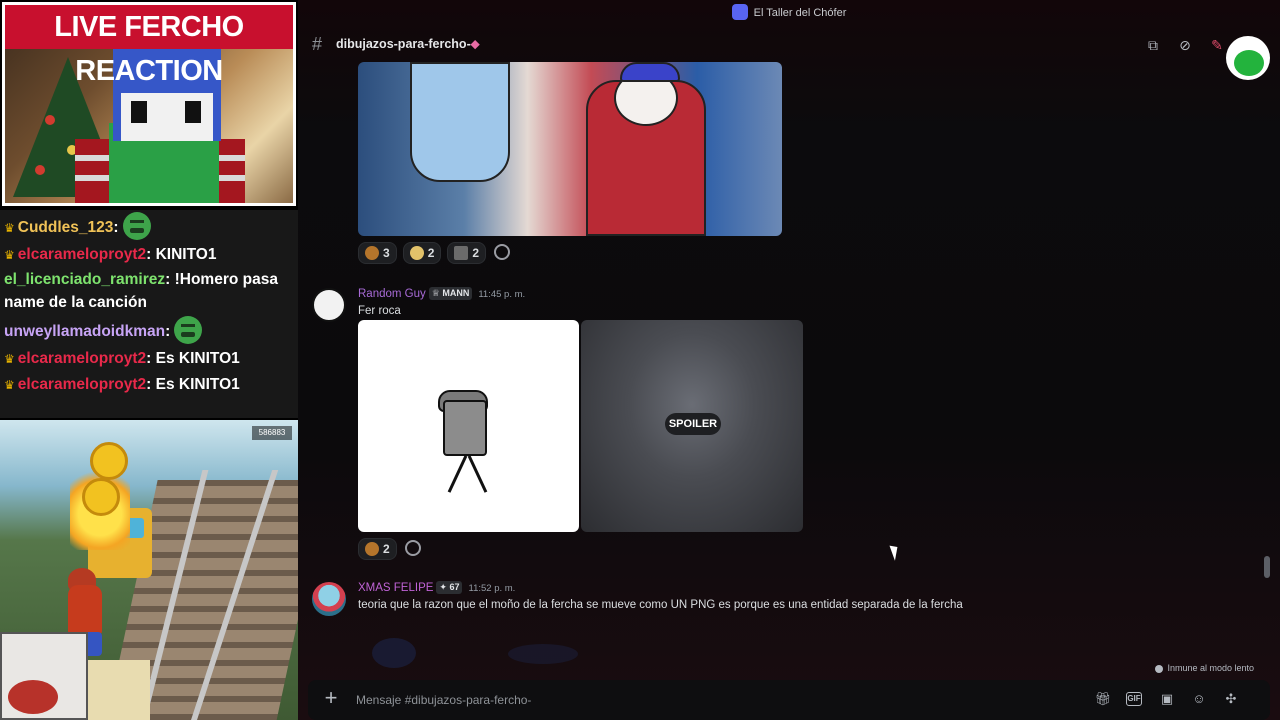  I want to click on author-name: Random Guy, so click(392, 294).